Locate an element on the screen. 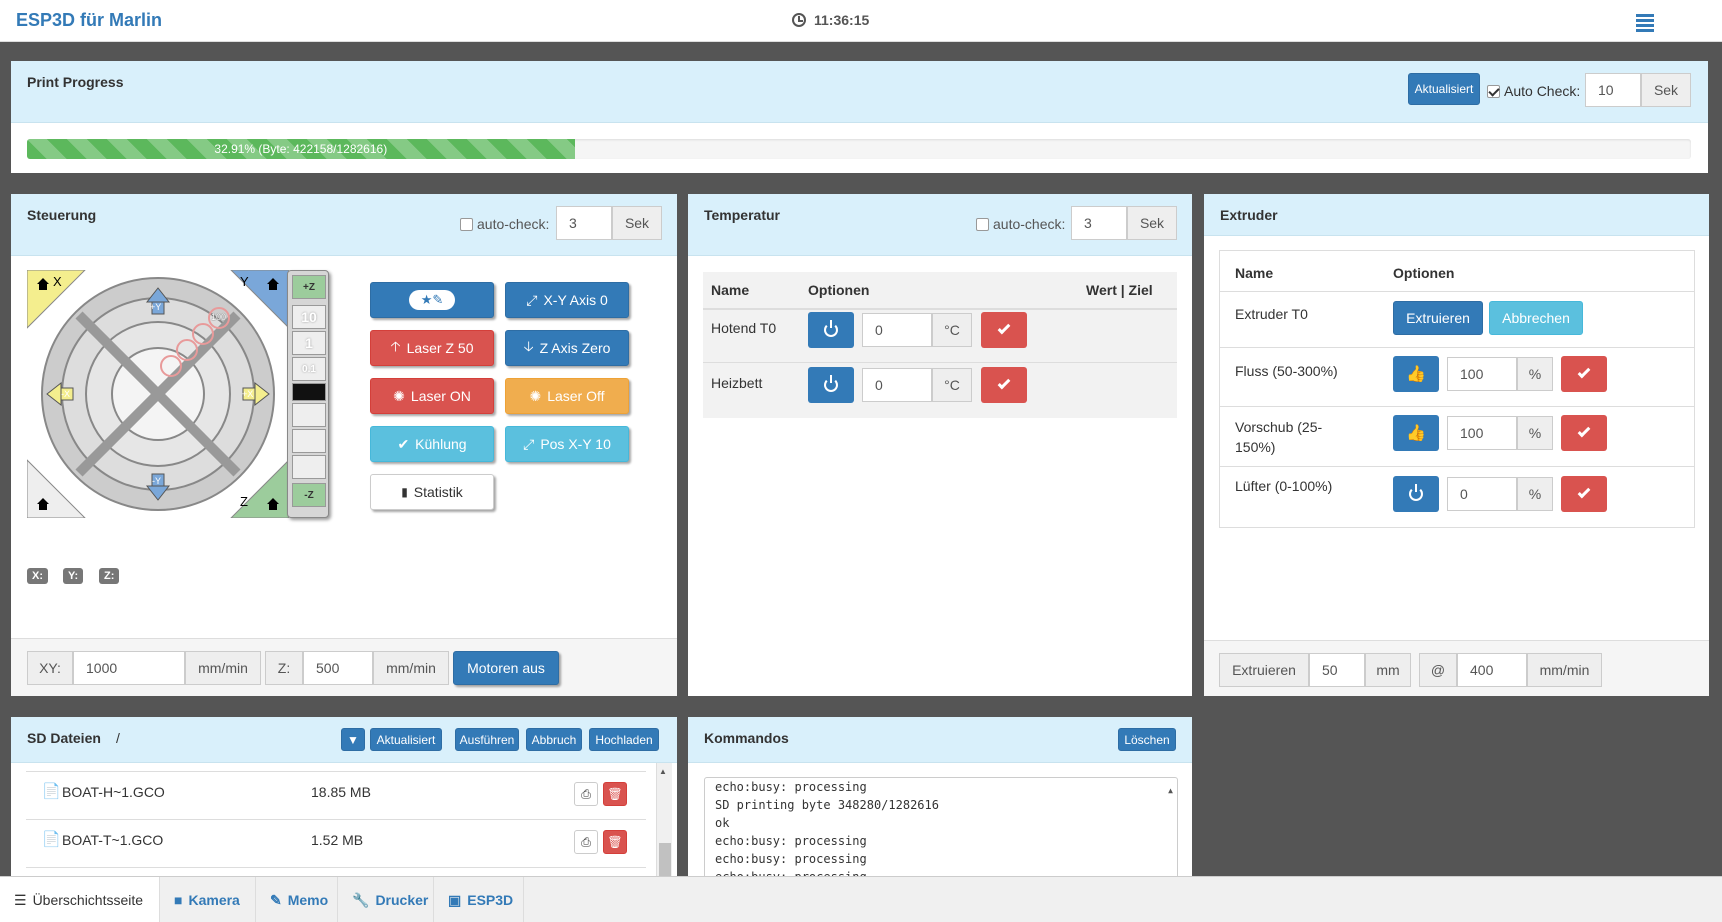 Image resolution: width=1722 pixels, height=922 pixels. z-step-10: 10 is located at coordinates (309, 317).